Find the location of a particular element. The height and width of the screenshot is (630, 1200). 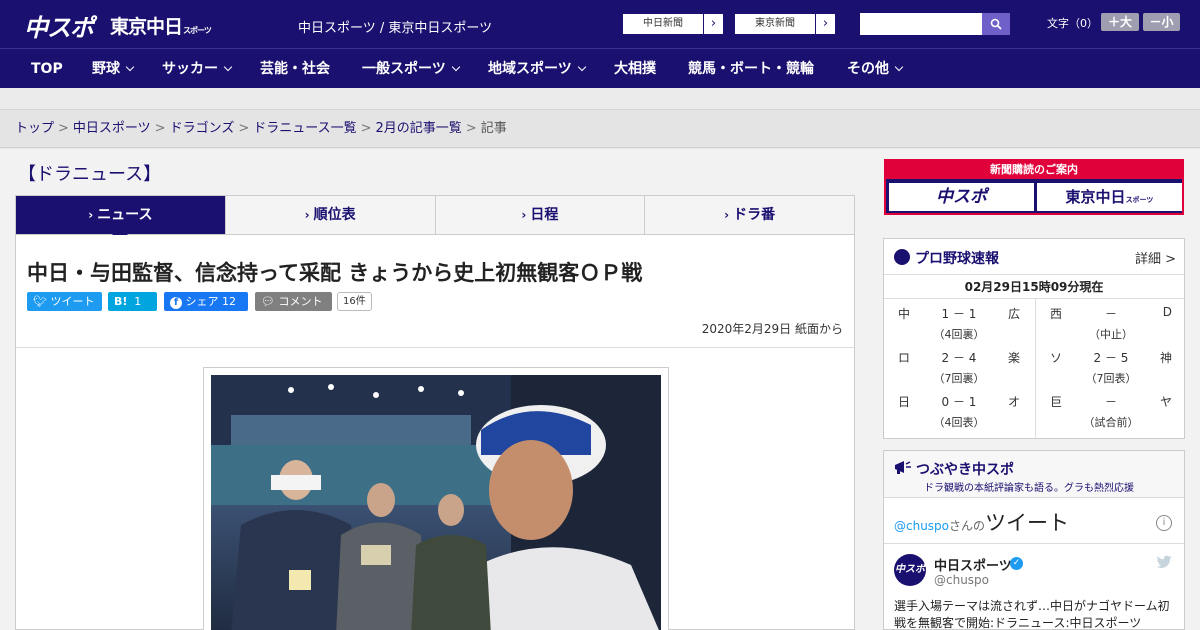

nav-item-label: 一般スポーツ is located at coordinates (404, 69).